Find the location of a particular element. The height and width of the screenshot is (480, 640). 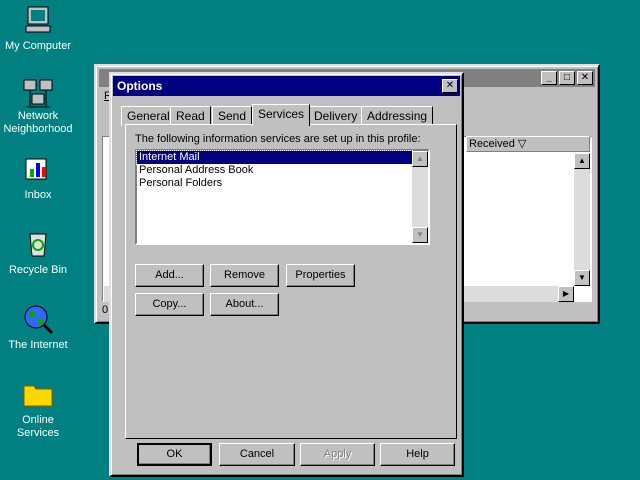

desktop-icon-the-internet: The Internet is located at coordinates (38, 327).